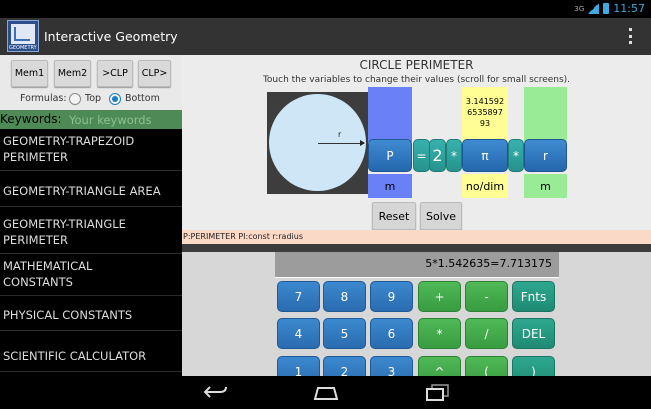 Image resolution: width=651 pixels, height=409 pixels. I want to click on calc-key: 7, so click(298, 296).